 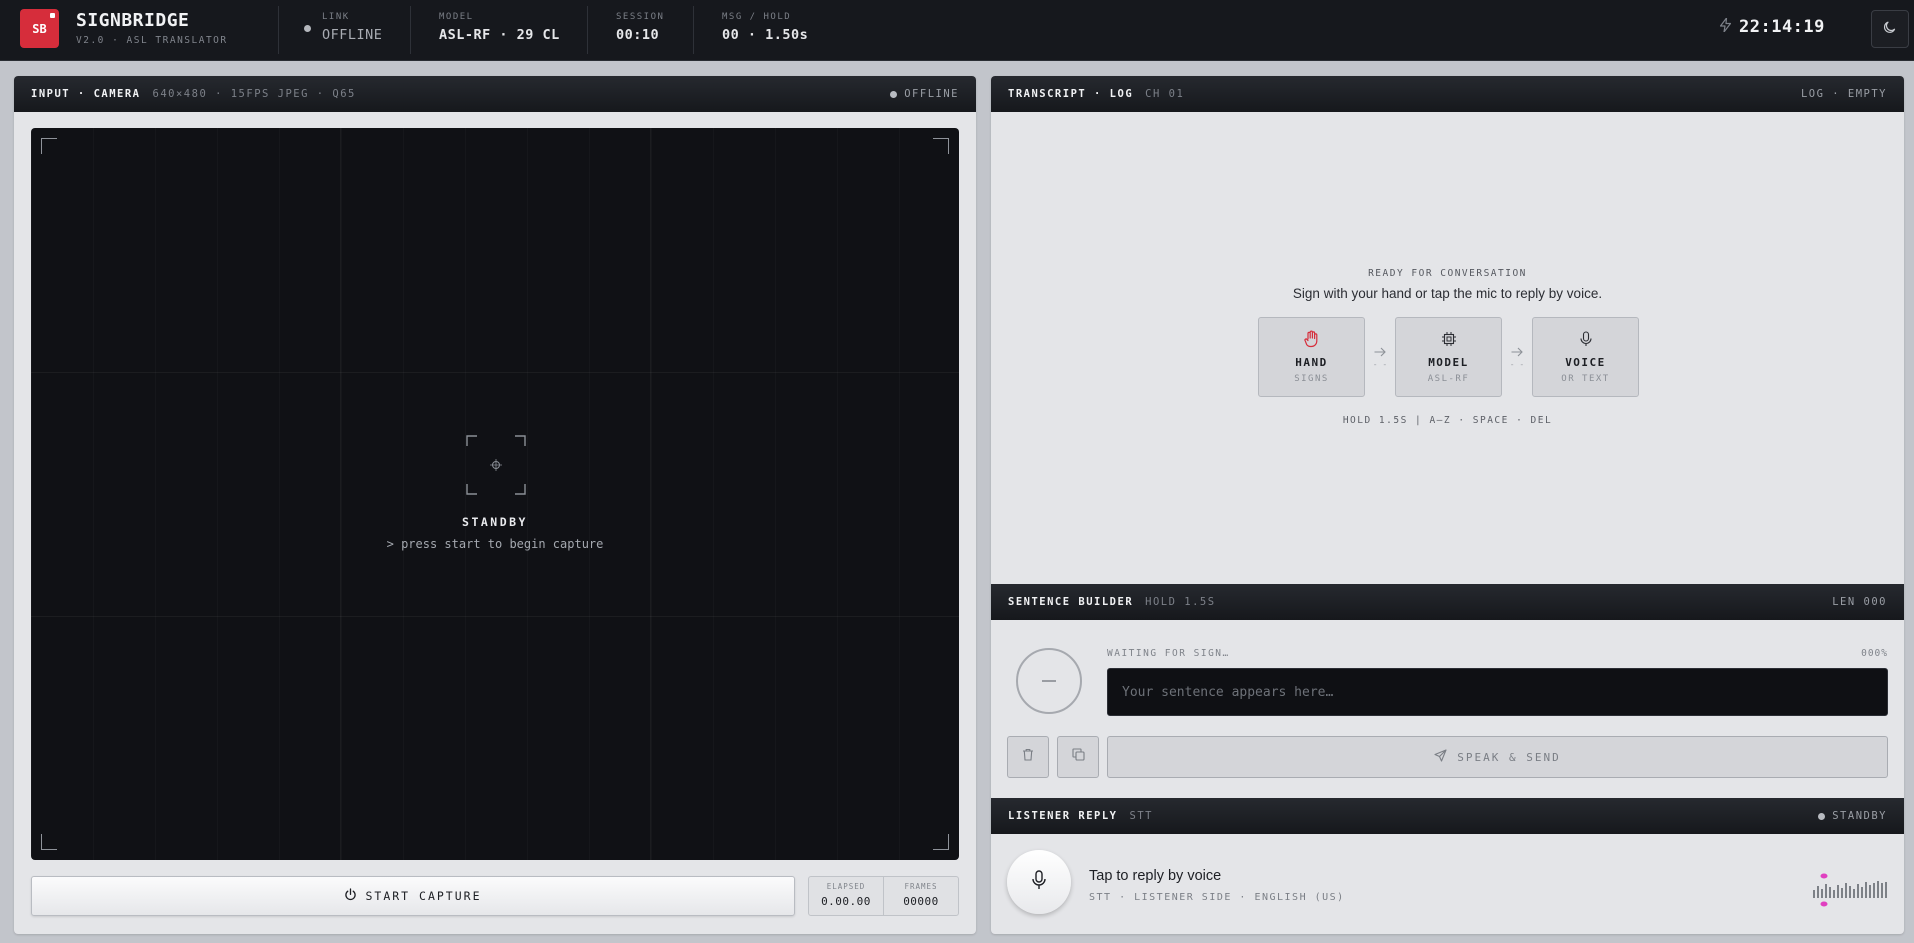 I want to click on elapsed-readout: ELAPSED 0.00.00, so click(x=846, y=896).